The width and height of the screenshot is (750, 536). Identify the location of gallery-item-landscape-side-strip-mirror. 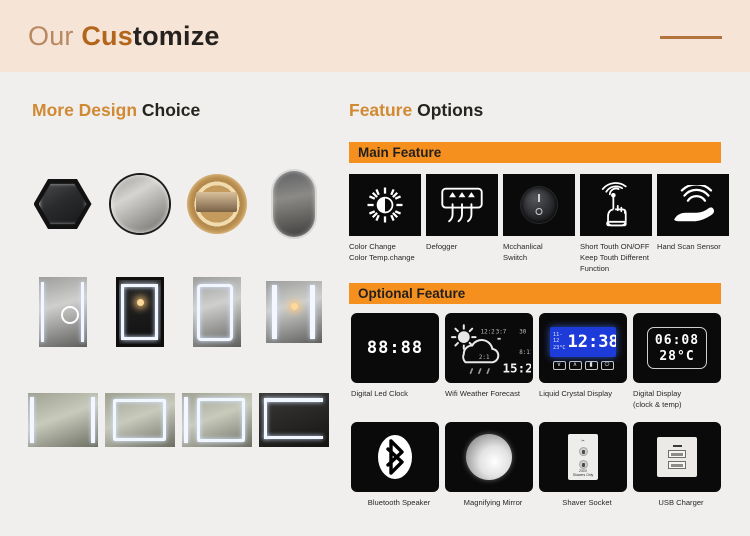
(62, 420).